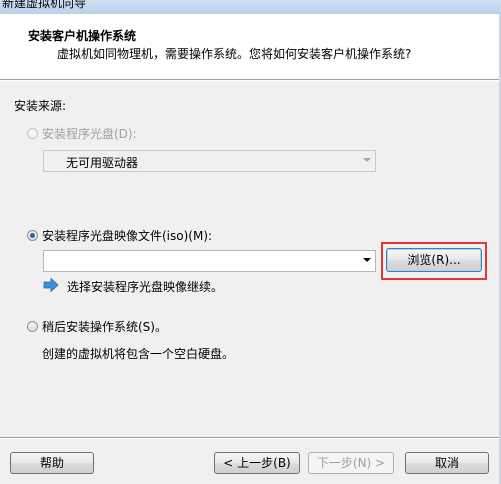  Describe the element at coordinates (52, 463) in the screenshot. I see `help-button: 帮助` at that location.